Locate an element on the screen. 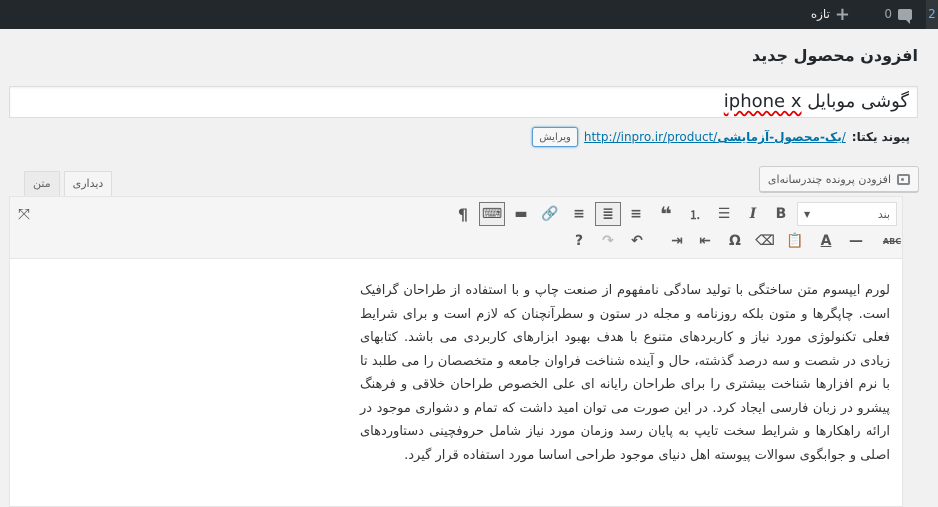 Image resolution: width=938 pixels, height=507 pixels. permalink-edit-button: ویرایش is located at coordinates (555, 137).